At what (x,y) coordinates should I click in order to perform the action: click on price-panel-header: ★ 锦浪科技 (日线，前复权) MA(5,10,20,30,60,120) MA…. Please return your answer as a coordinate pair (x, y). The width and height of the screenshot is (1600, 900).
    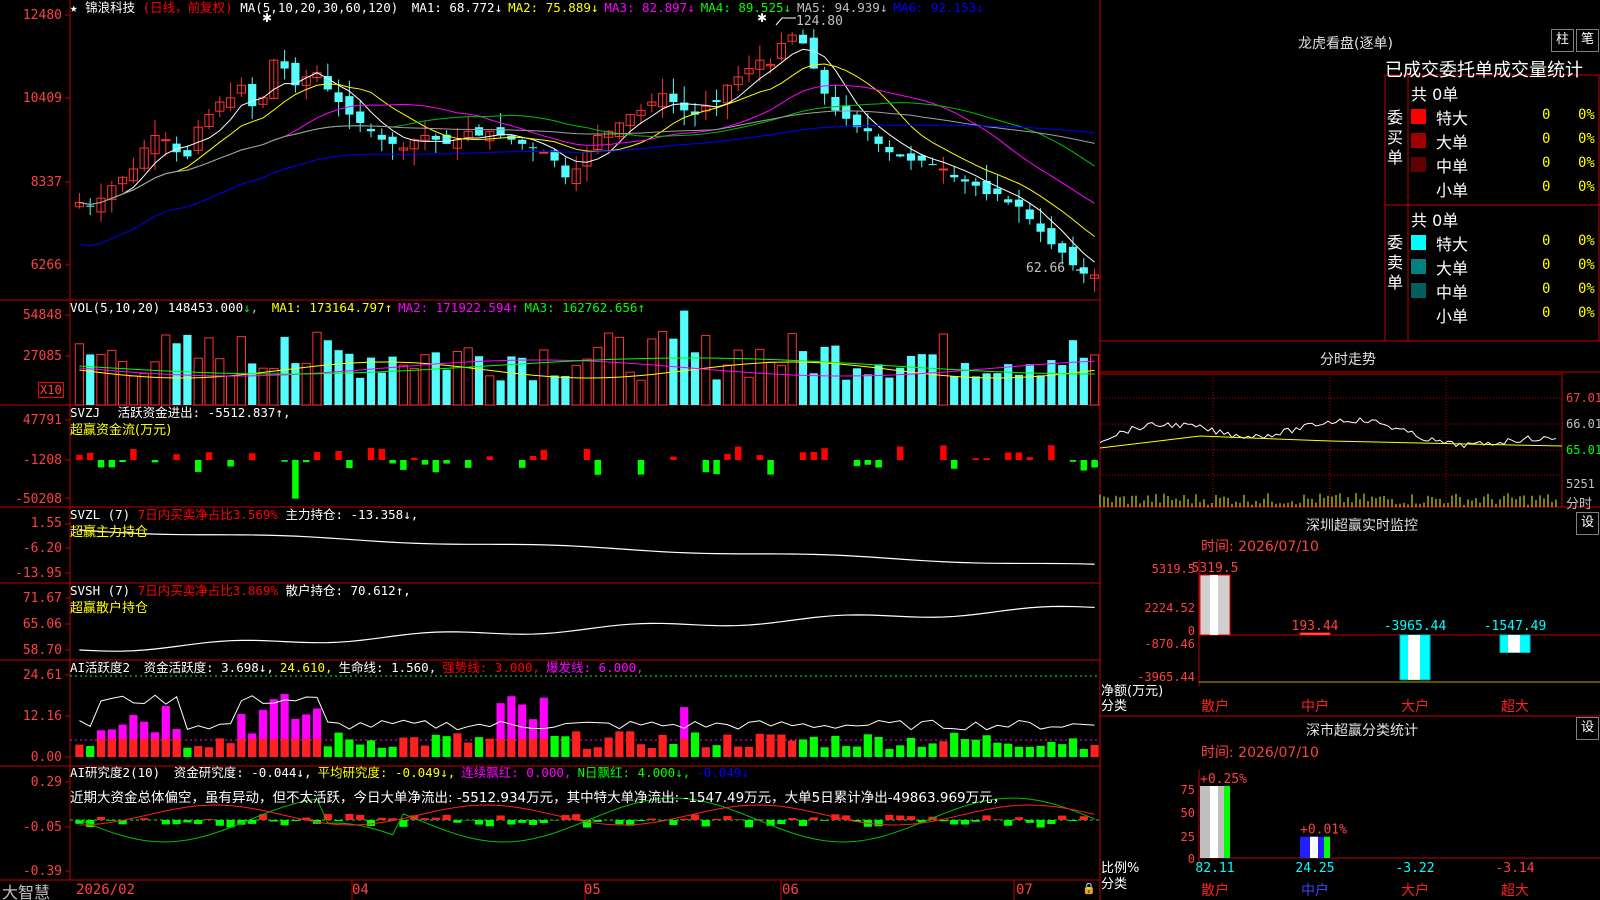
    Looking at the image, I should click on (527, 8).